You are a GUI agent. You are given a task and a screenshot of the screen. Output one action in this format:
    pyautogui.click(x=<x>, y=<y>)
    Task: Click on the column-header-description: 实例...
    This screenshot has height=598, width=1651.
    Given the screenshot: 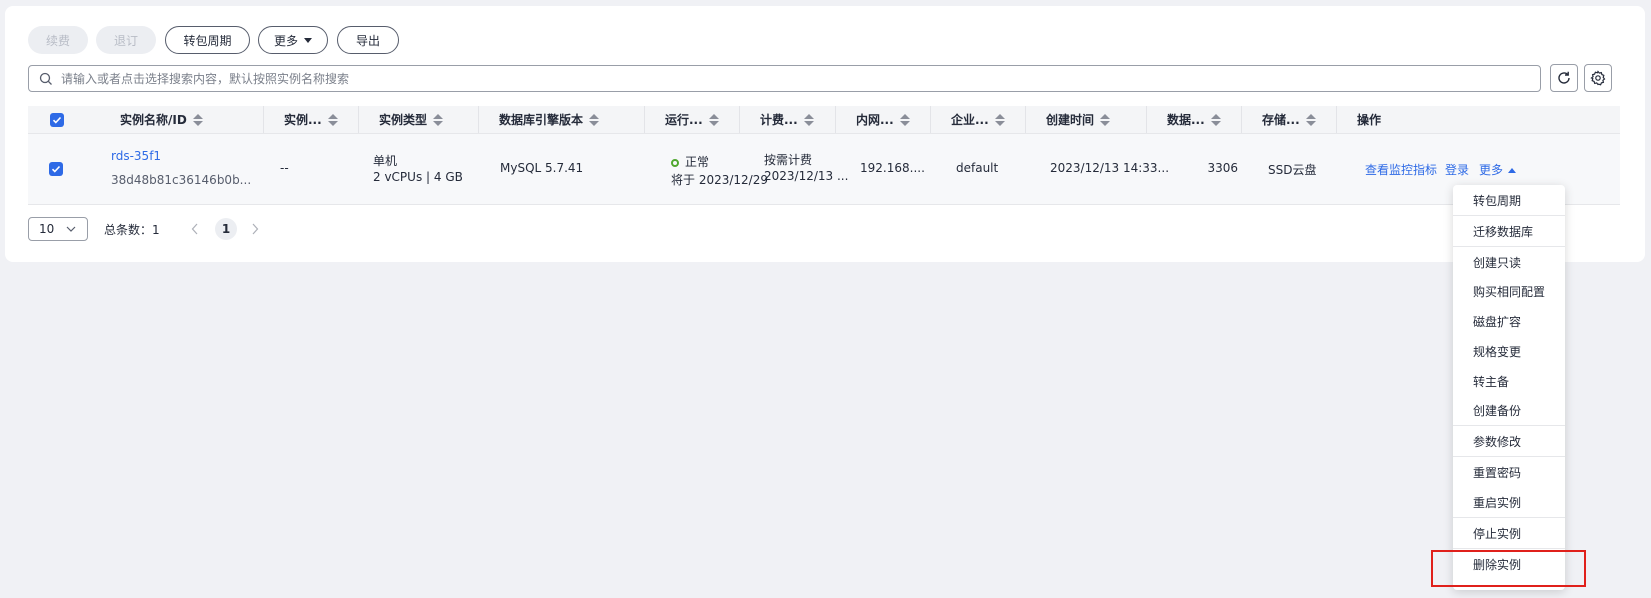 What is the action you would take?
    pyautogui.click(x=311, y=119)
    